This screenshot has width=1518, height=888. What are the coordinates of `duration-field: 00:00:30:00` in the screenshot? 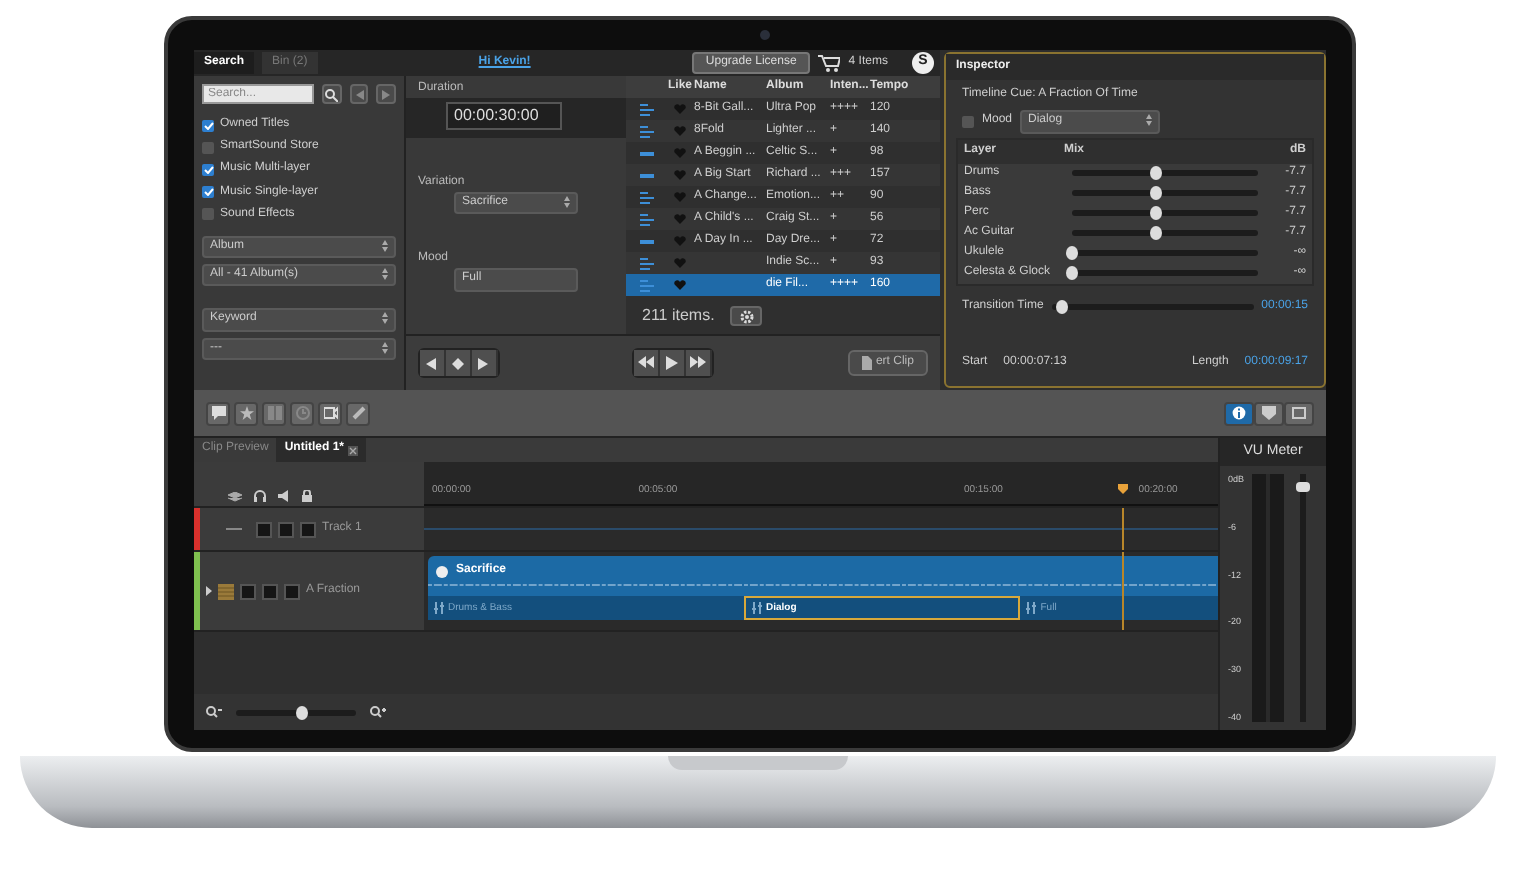 It's located at (504, 116).